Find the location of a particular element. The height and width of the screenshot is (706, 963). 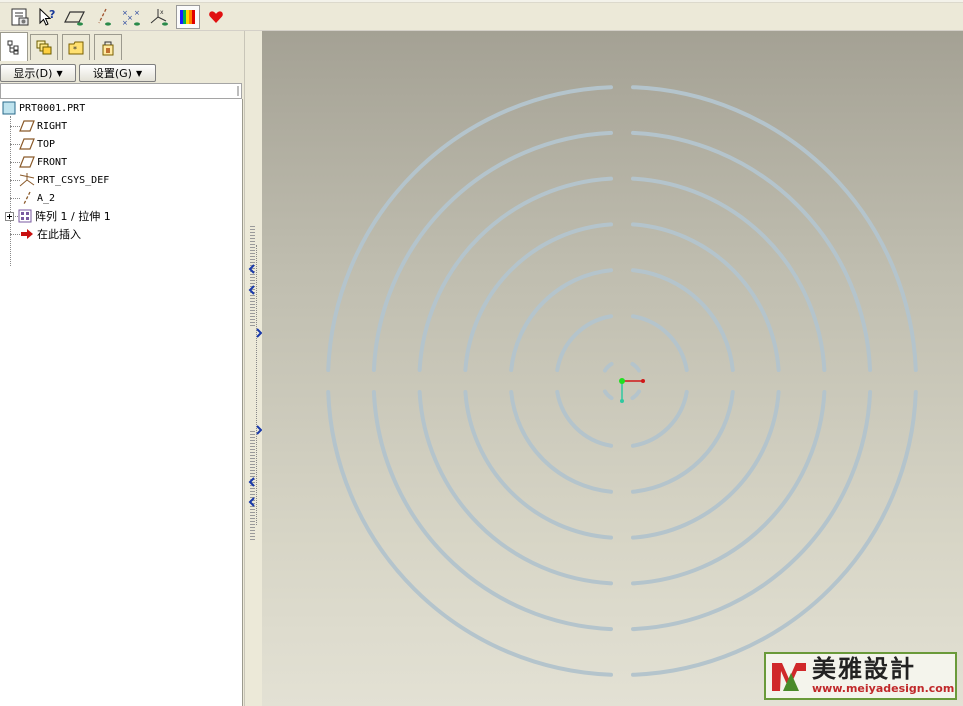

tree-filter-field is located at coordinates (121, 91).